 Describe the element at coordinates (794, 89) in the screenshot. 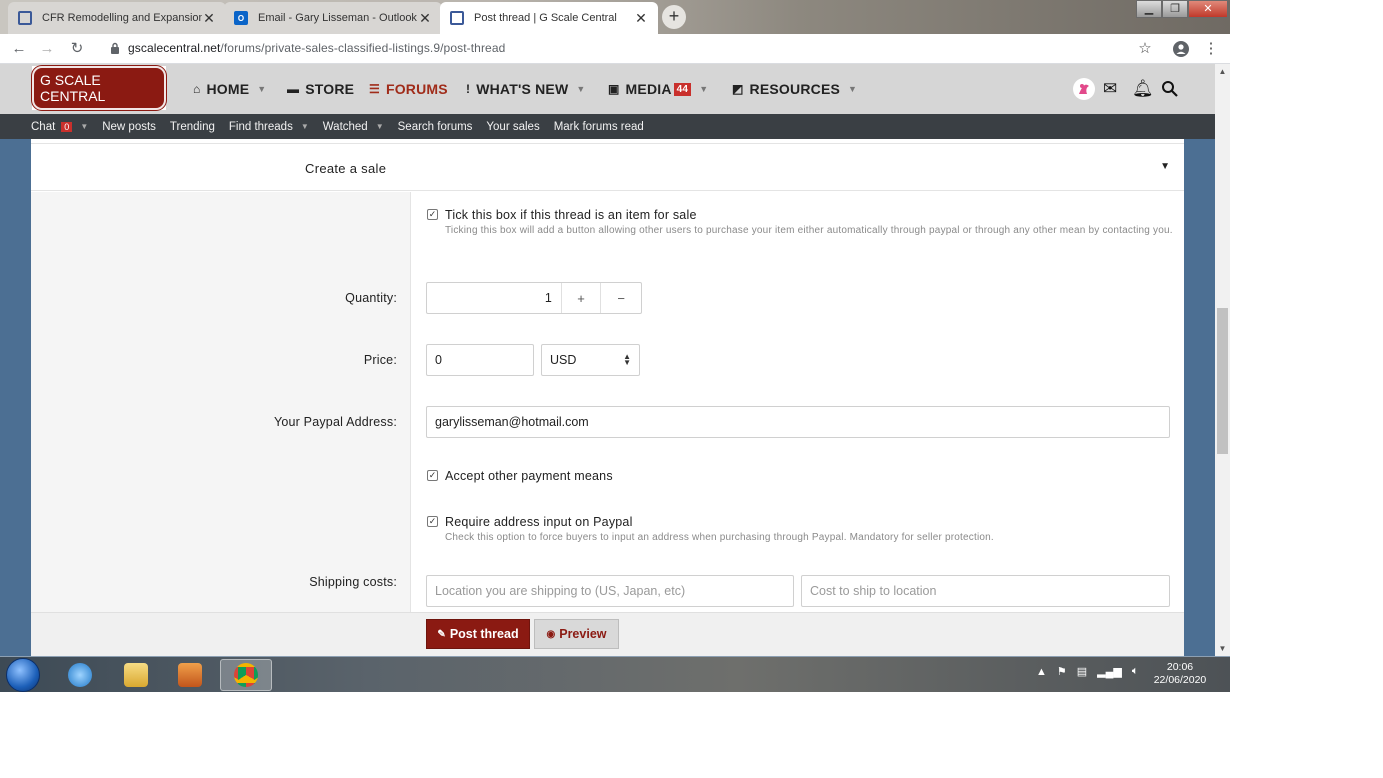

I see `nav-resources: ◩ RESOURCES ▼` at that location.